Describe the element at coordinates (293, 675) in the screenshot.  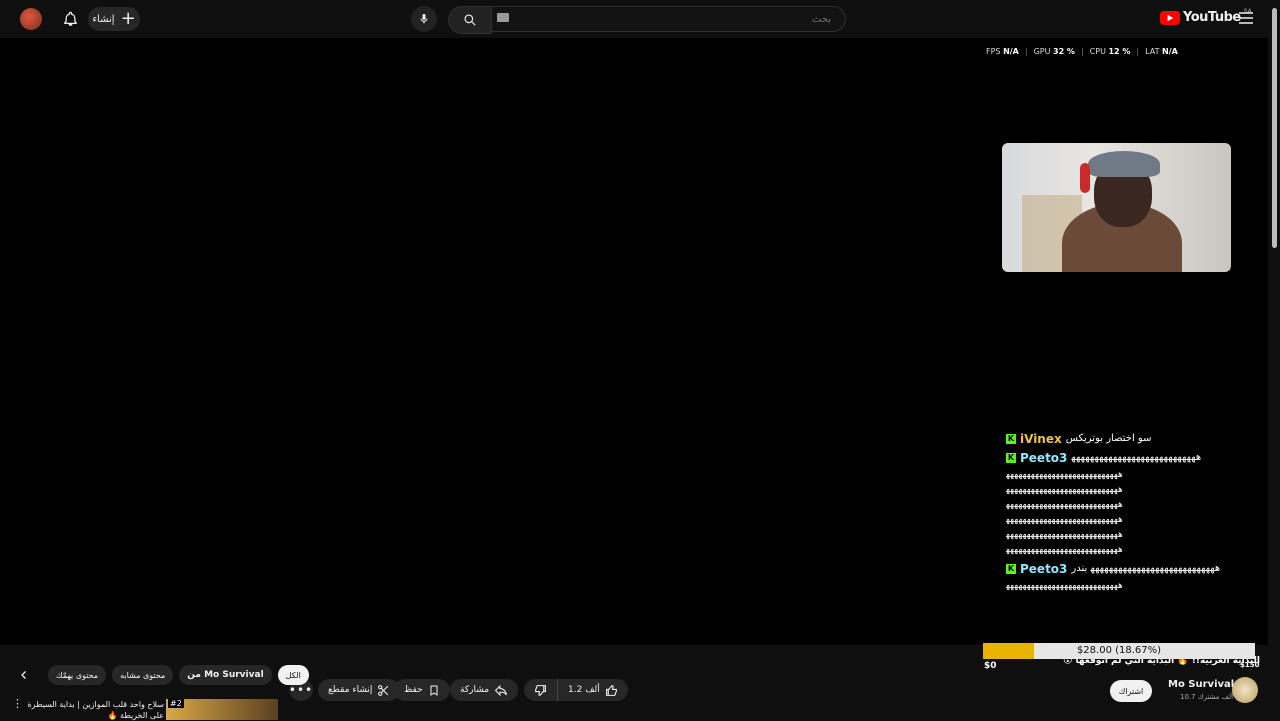
I see `filter-chip: الكل` at that location.